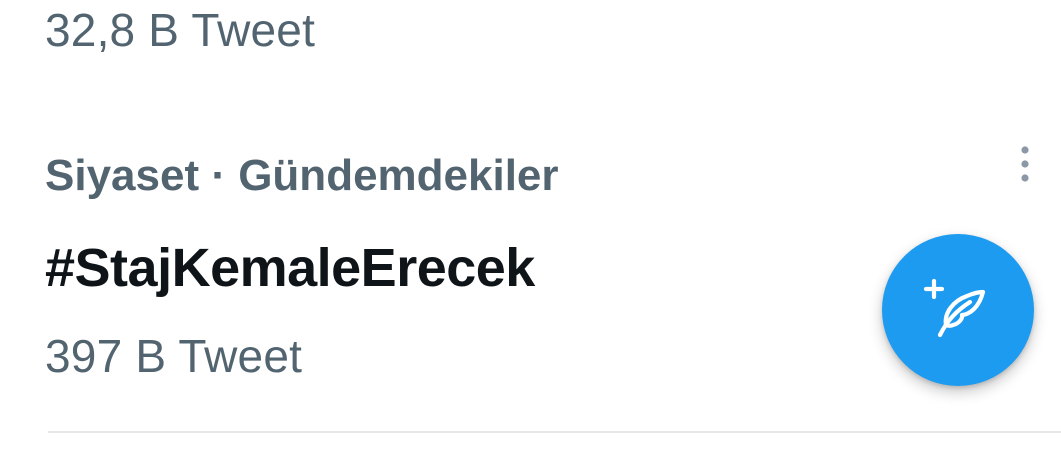 Image resolution: width=1061 pixels, height=463 pixels. I want to click on trend-context: Siyaset · Gündemdekiler, so click(302, 175).